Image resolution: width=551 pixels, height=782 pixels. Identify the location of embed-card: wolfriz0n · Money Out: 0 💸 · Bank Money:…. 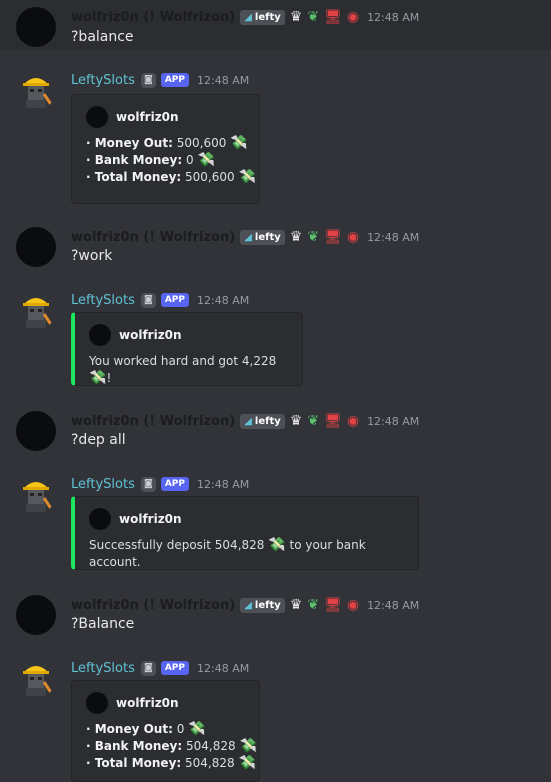
(165, 731).